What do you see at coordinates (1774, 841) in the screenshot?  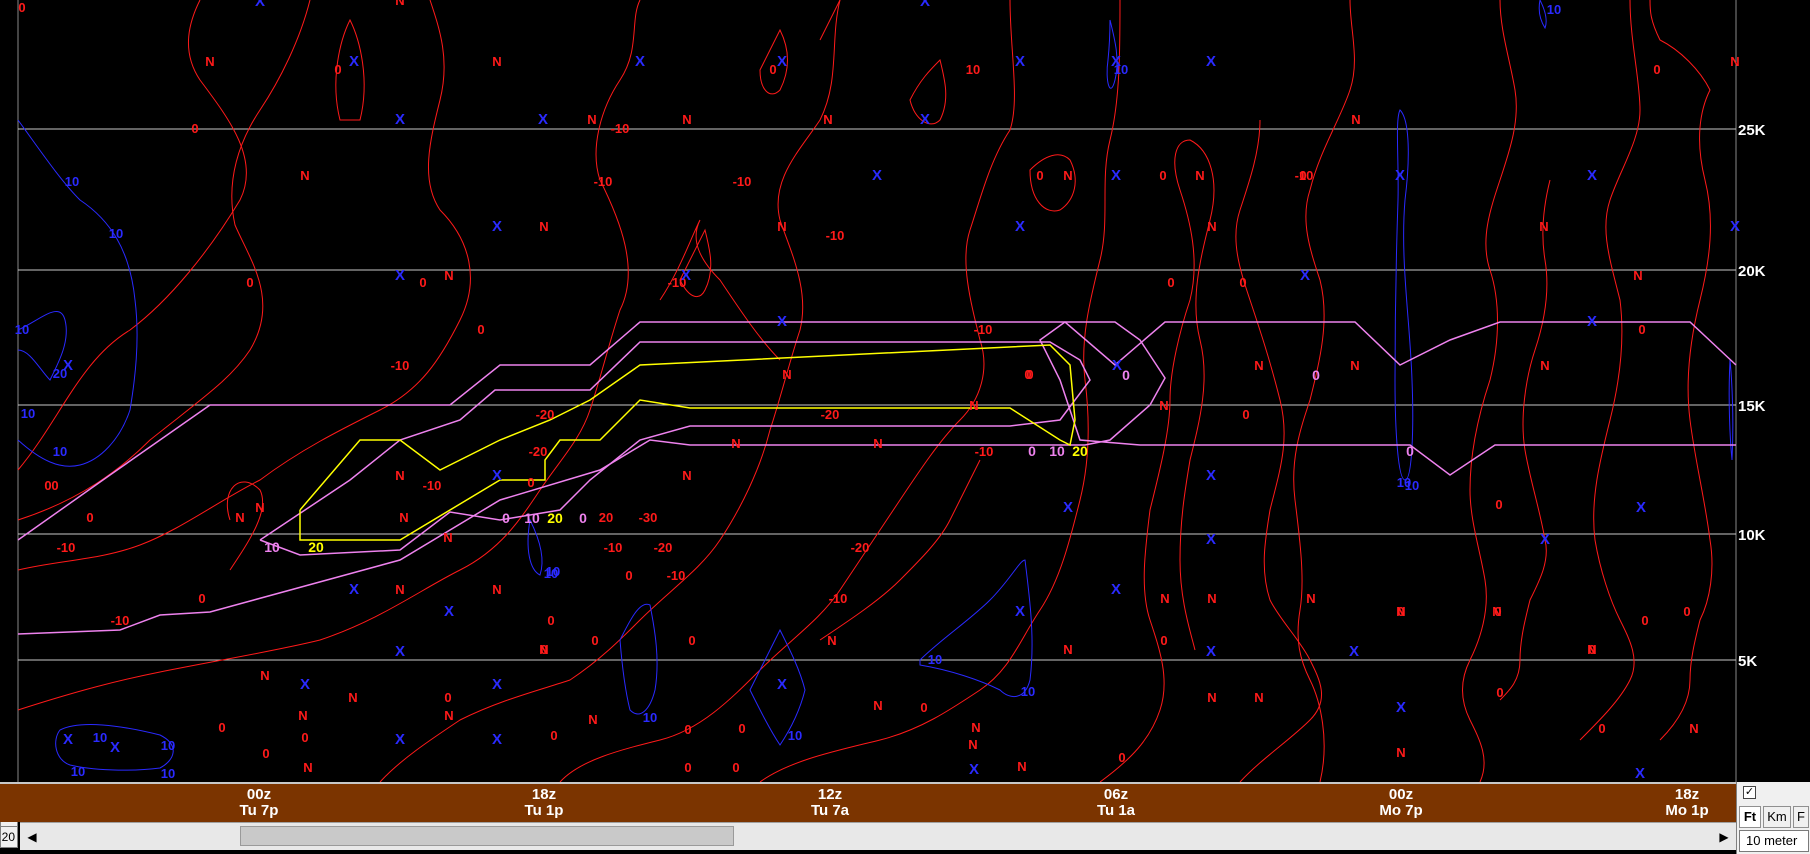 I see `level-dropdown: 10 meter` at bounding box center [1774, 841].